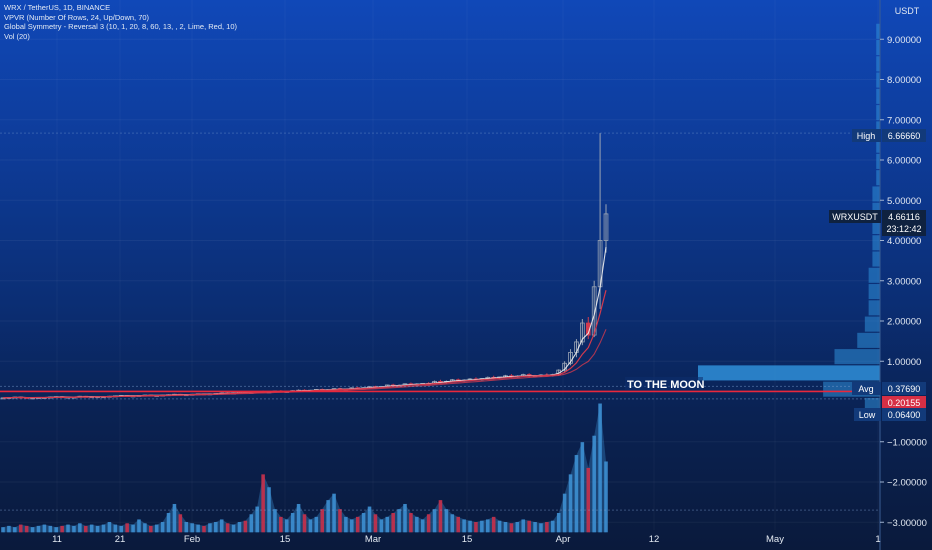  I want to click on low-tag-value: 0.06400, so click(904, 415).